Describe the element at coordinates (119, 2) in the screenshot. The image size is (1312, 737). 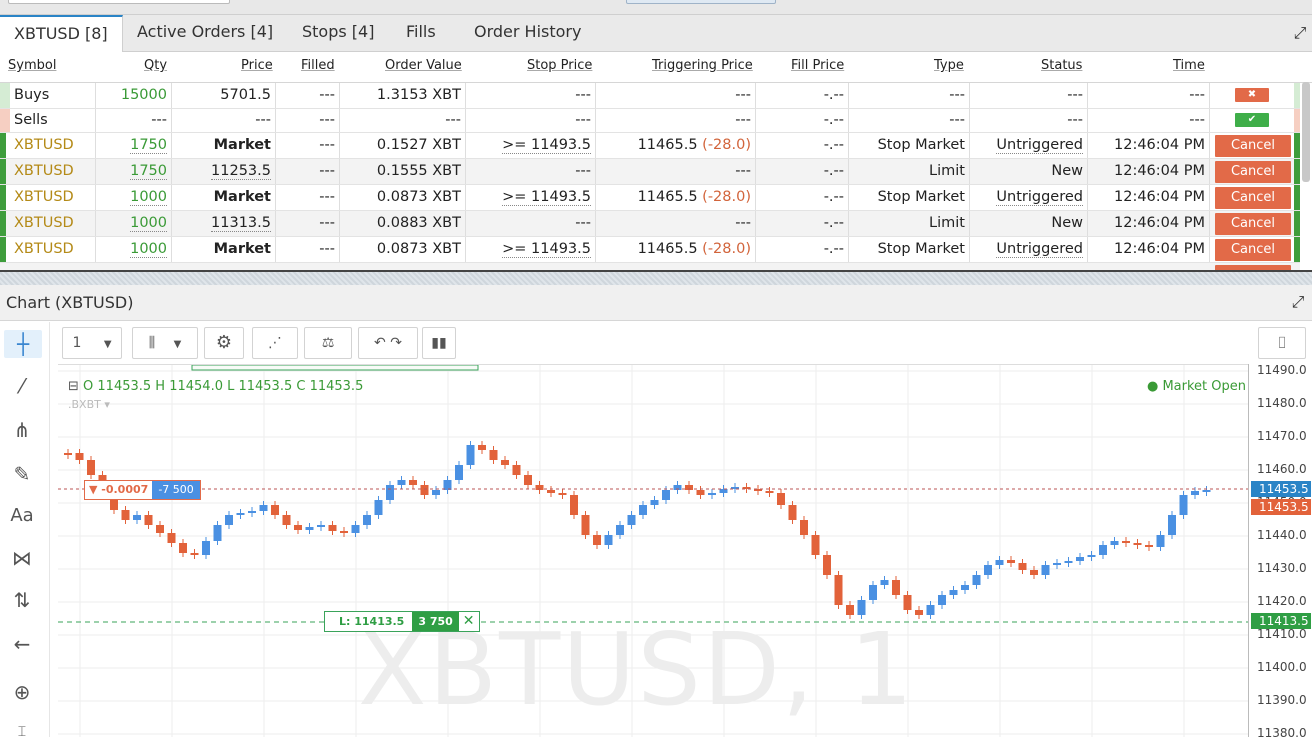
I see `top-input-left` at that location.